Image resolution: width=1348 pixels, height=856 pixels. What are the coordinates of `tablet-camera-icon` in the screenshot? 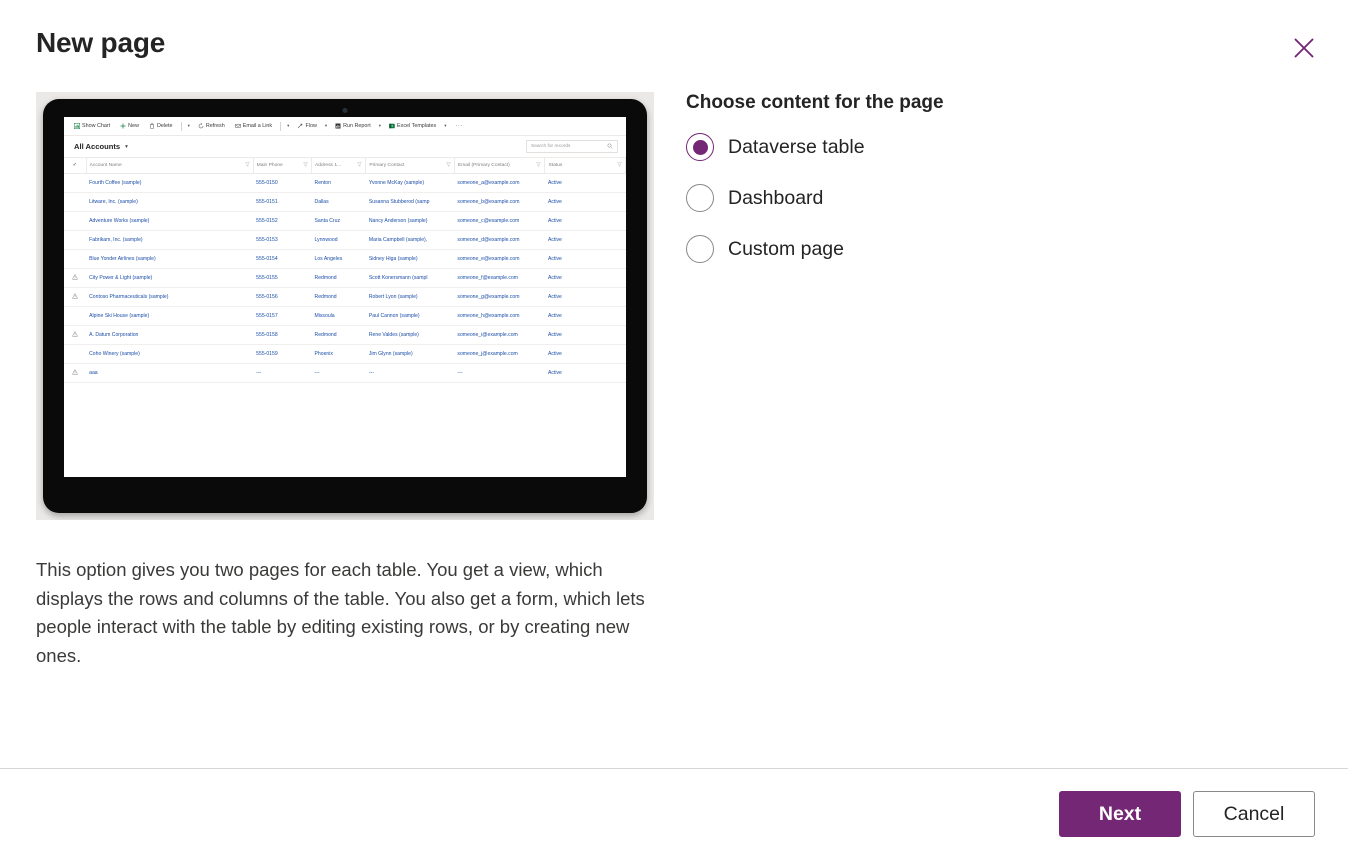 It's located at (345, 110).